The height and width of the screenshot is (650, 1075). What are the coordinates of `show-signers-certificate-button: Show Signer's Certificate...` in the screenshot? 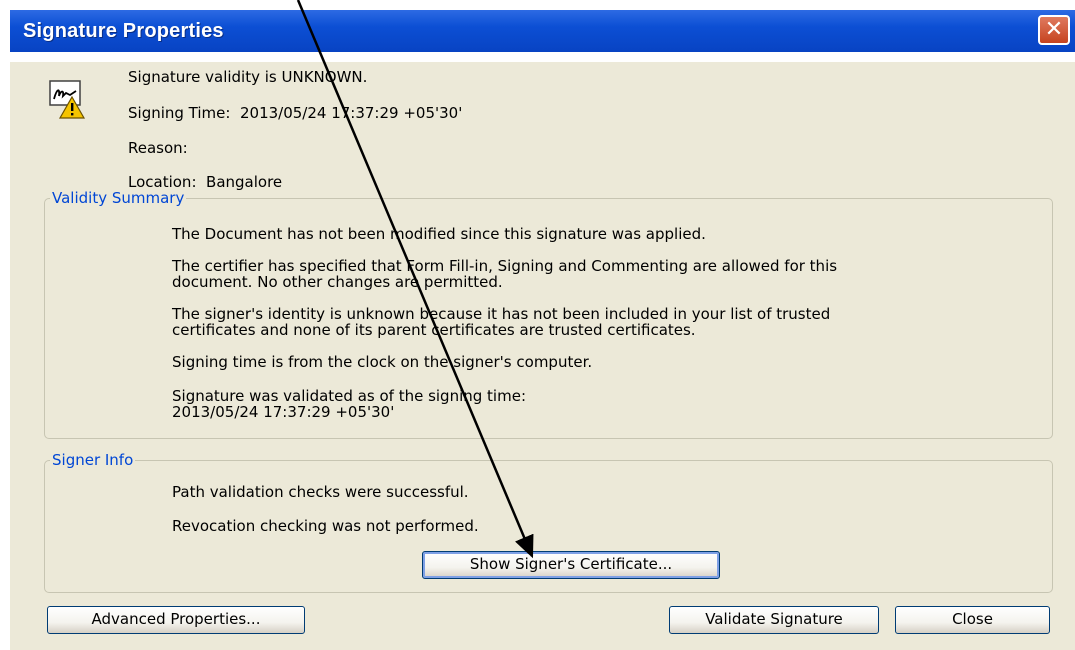 It's located at (571, 565).